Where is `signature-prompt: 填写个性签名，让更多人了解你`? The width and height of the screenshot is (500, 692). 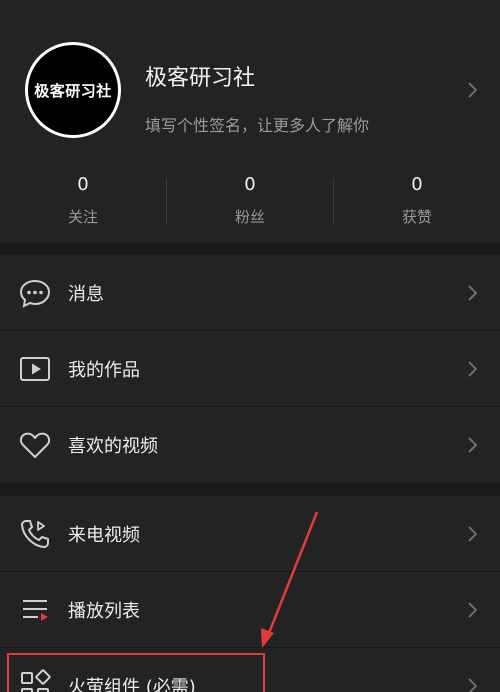
signature-prompt: 填写个性签名，让更多人了解你 is located at coordinates (257, 124).